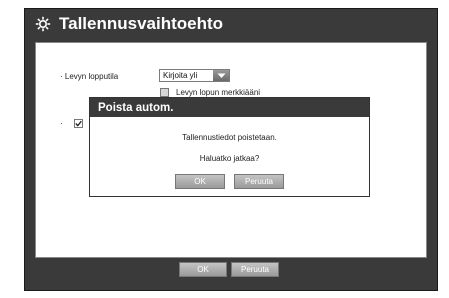  I want to click on disk-end-beep-checkbox, so click(164, 92).